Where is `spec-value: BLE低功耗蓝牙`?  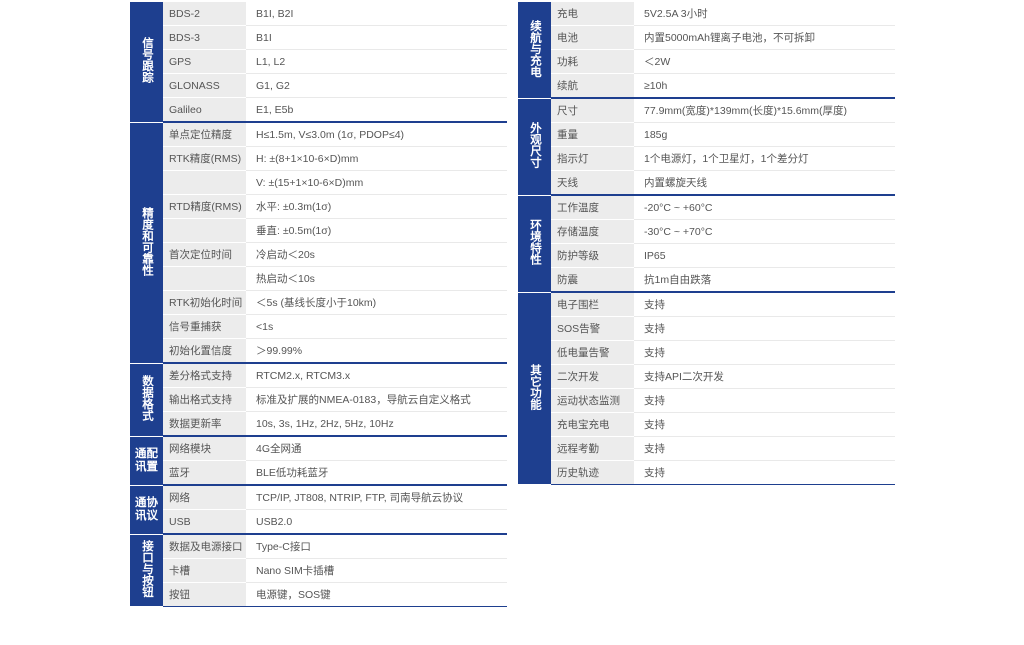 spec-value: BLE低功耗蓝牙 is located at coordinates (376, 473).